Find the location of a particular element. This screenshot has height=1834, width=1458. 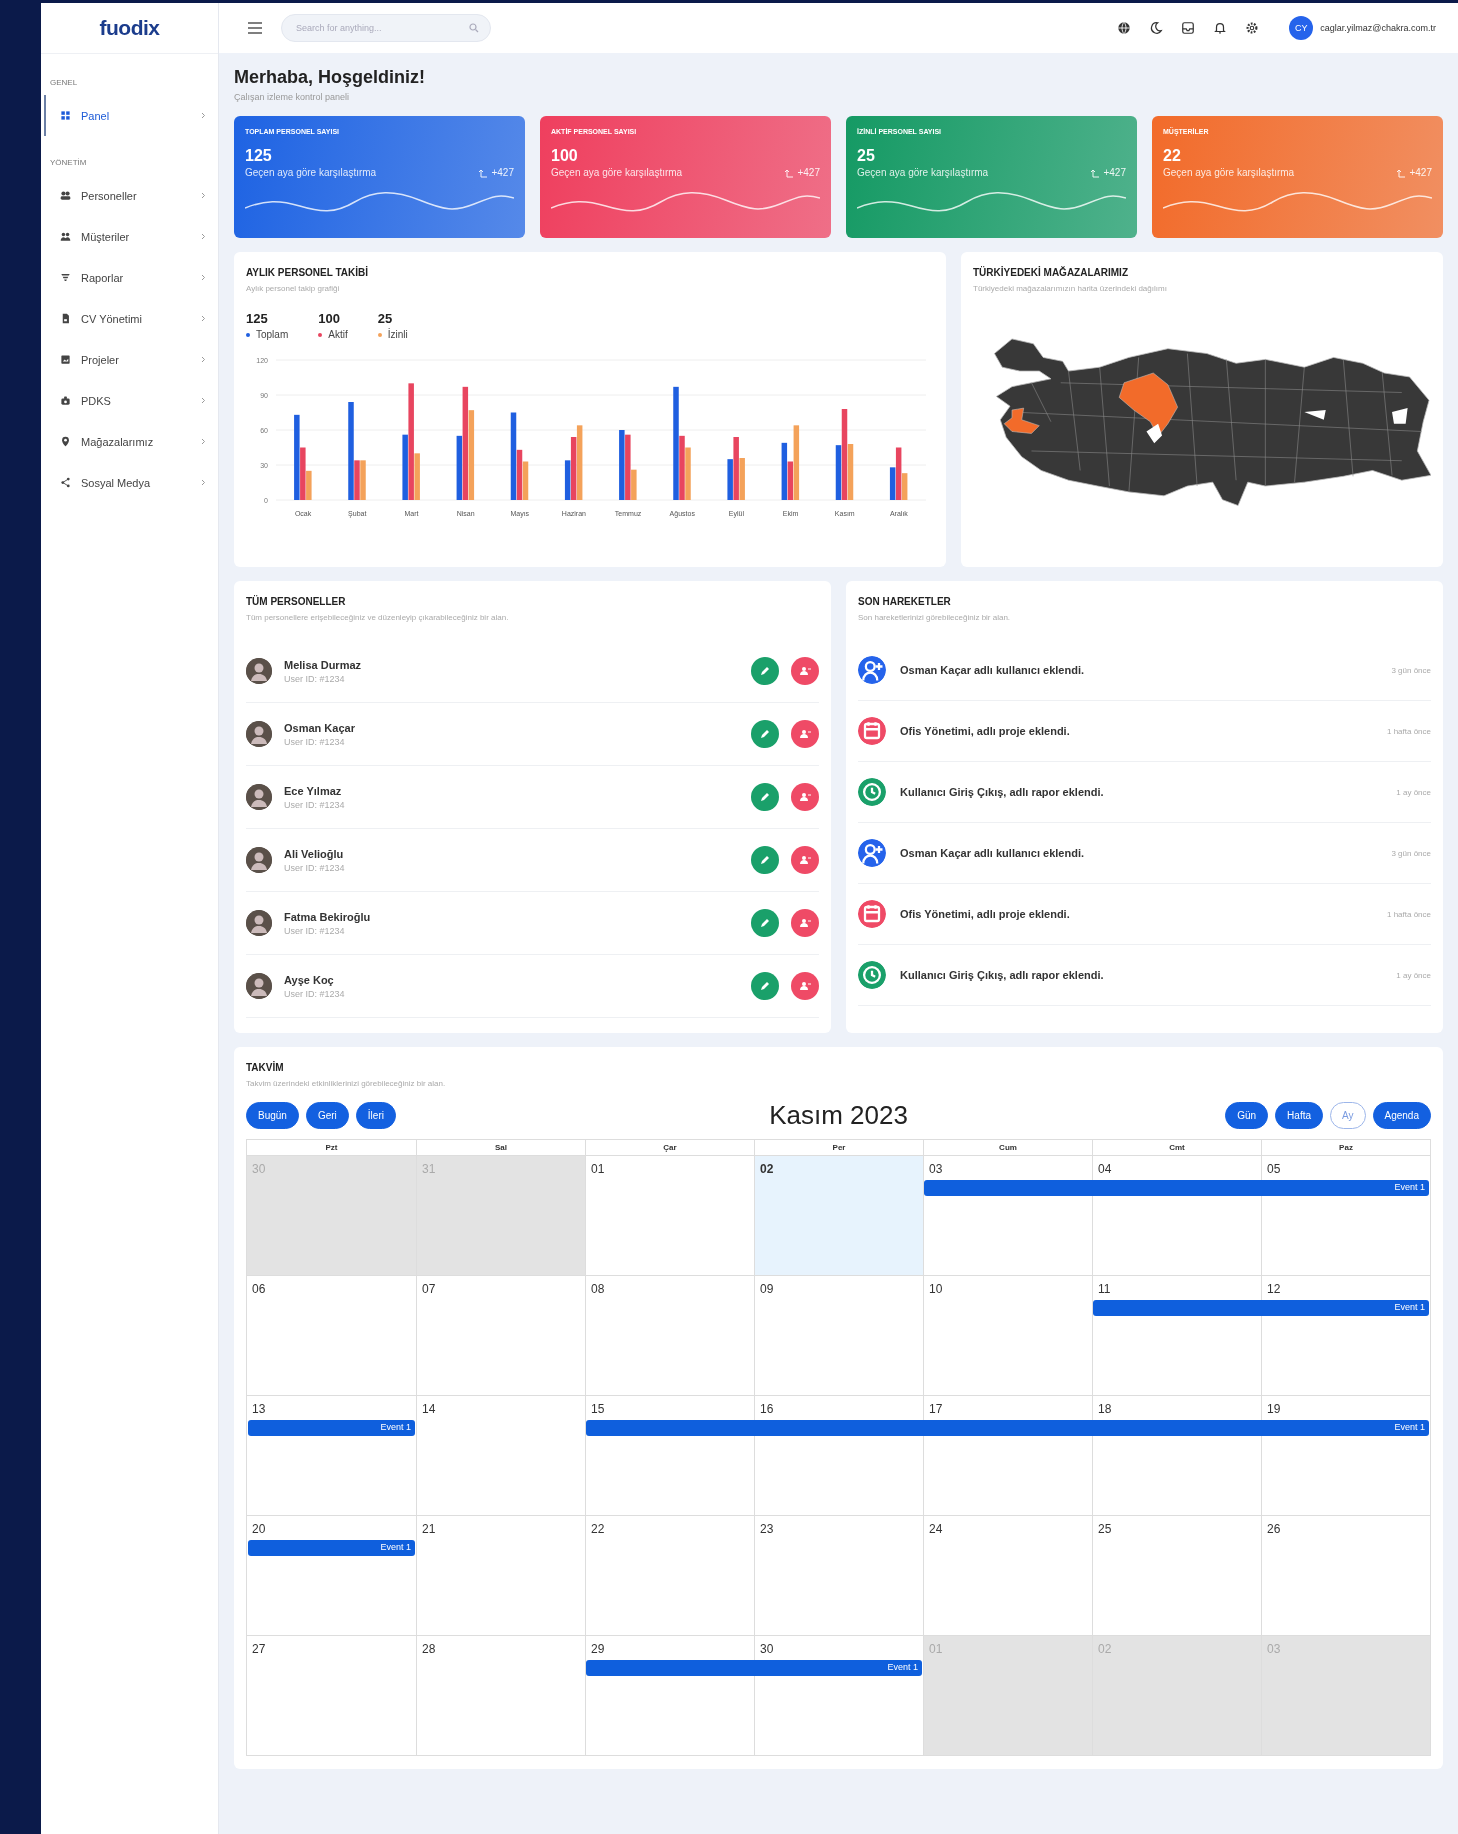

clock-icon is located at coordinates (872, 975).